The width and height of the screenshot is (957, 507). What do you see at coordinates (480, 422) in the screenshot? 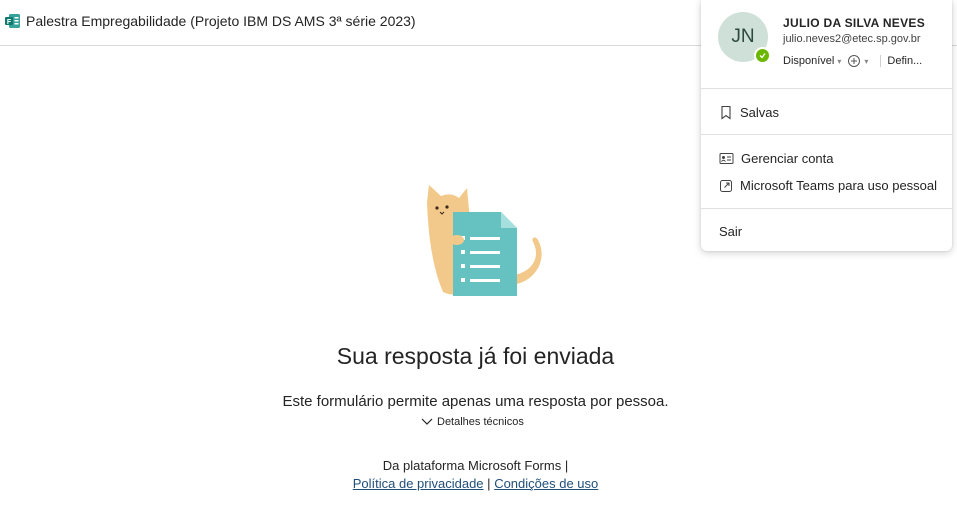
I see `technical-details-label: Detalhes técnicos` at bounding box center [480, 422].